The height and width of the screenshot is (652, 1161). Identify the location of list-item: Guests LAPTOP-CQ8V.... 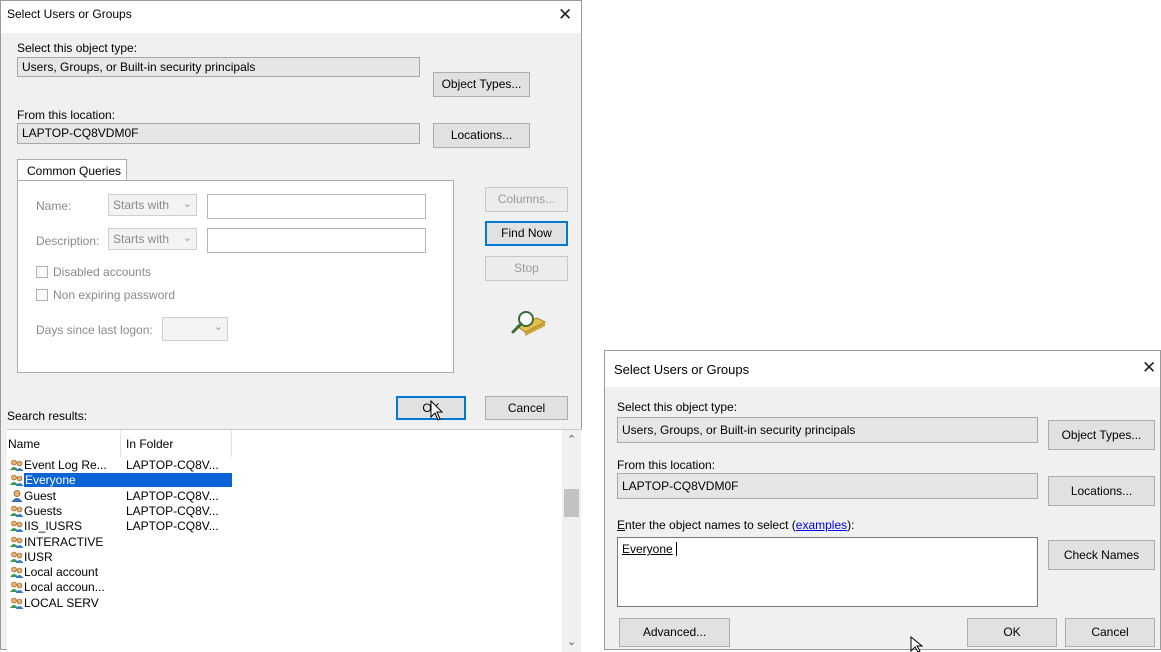
(285, 511).